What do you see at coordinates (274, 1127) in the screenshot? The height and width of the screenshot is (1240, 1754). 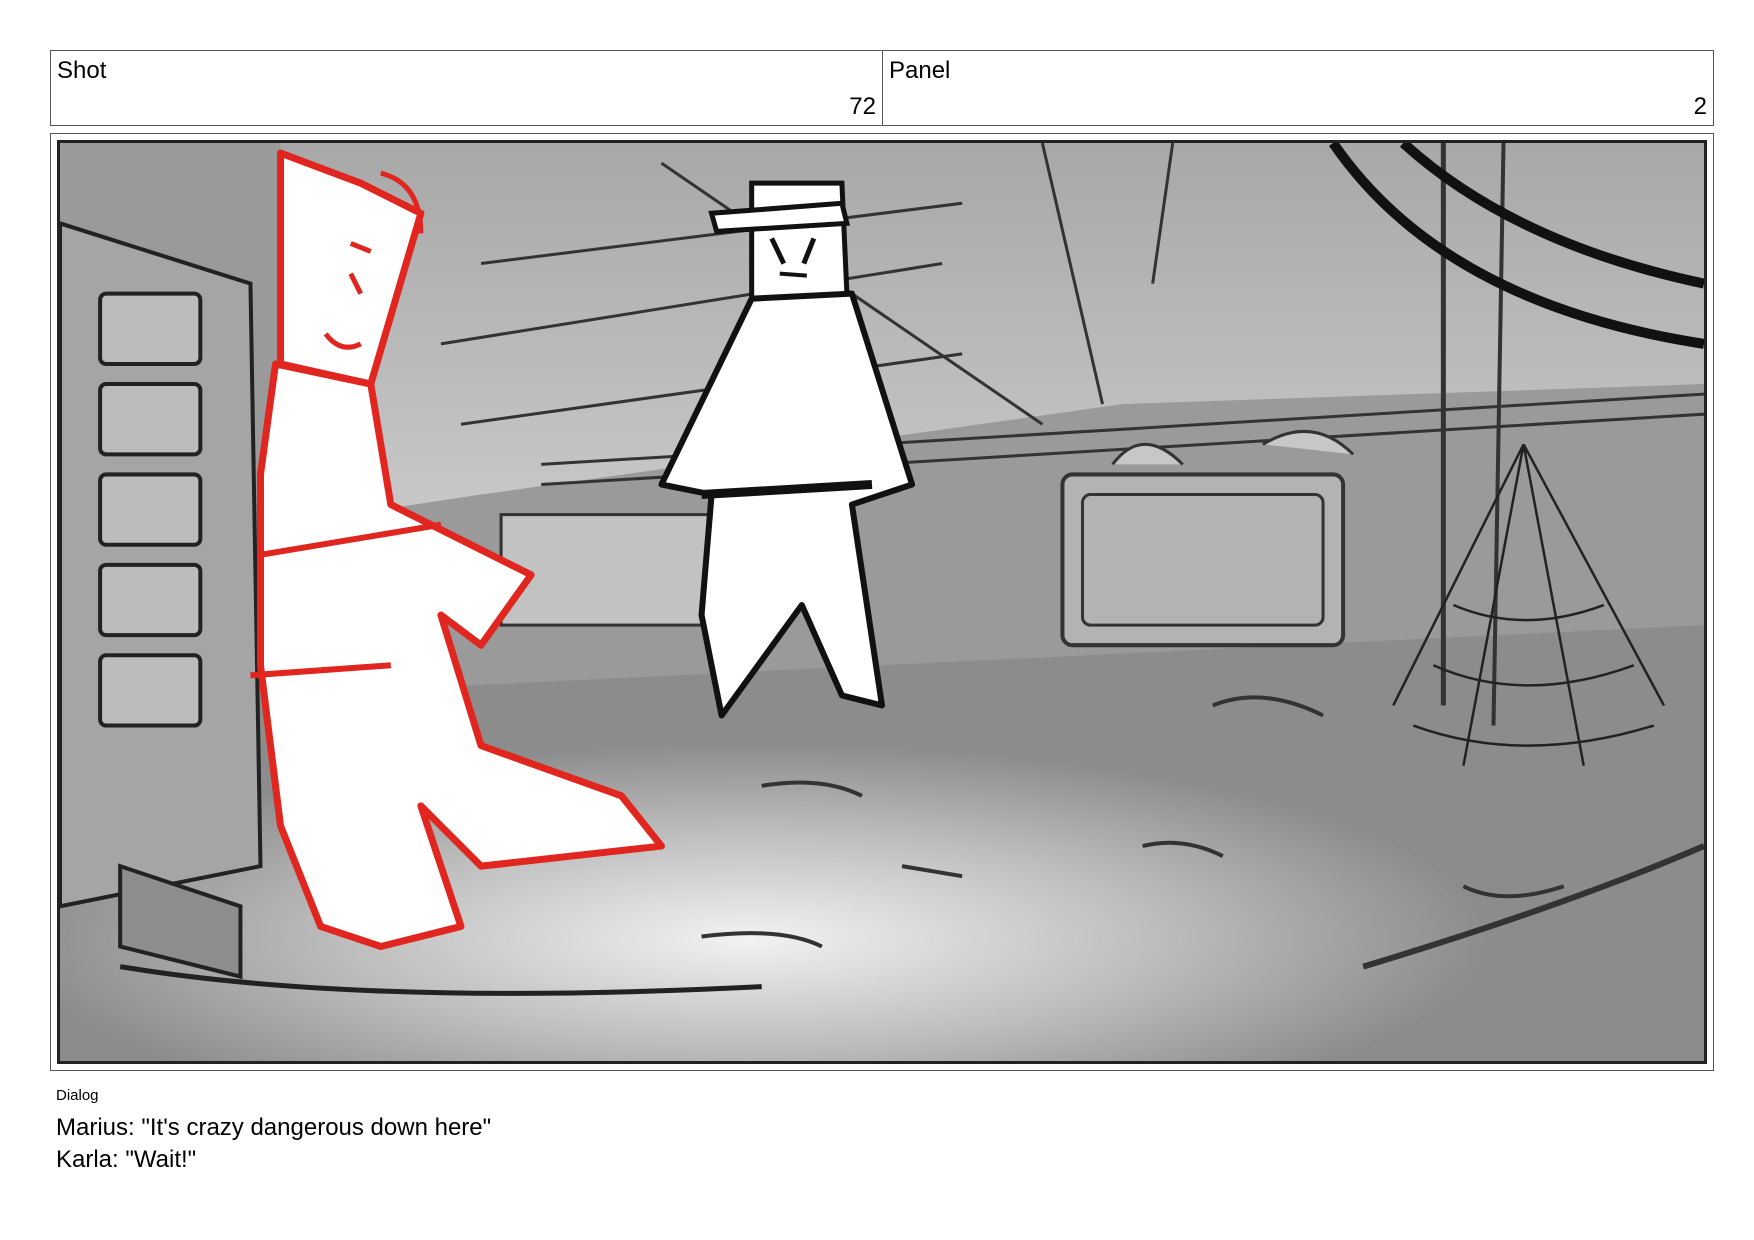 I see `dialog-line-marius: Marius: "It's crazy dangerous down here"` at bounding box center [274, 1127].